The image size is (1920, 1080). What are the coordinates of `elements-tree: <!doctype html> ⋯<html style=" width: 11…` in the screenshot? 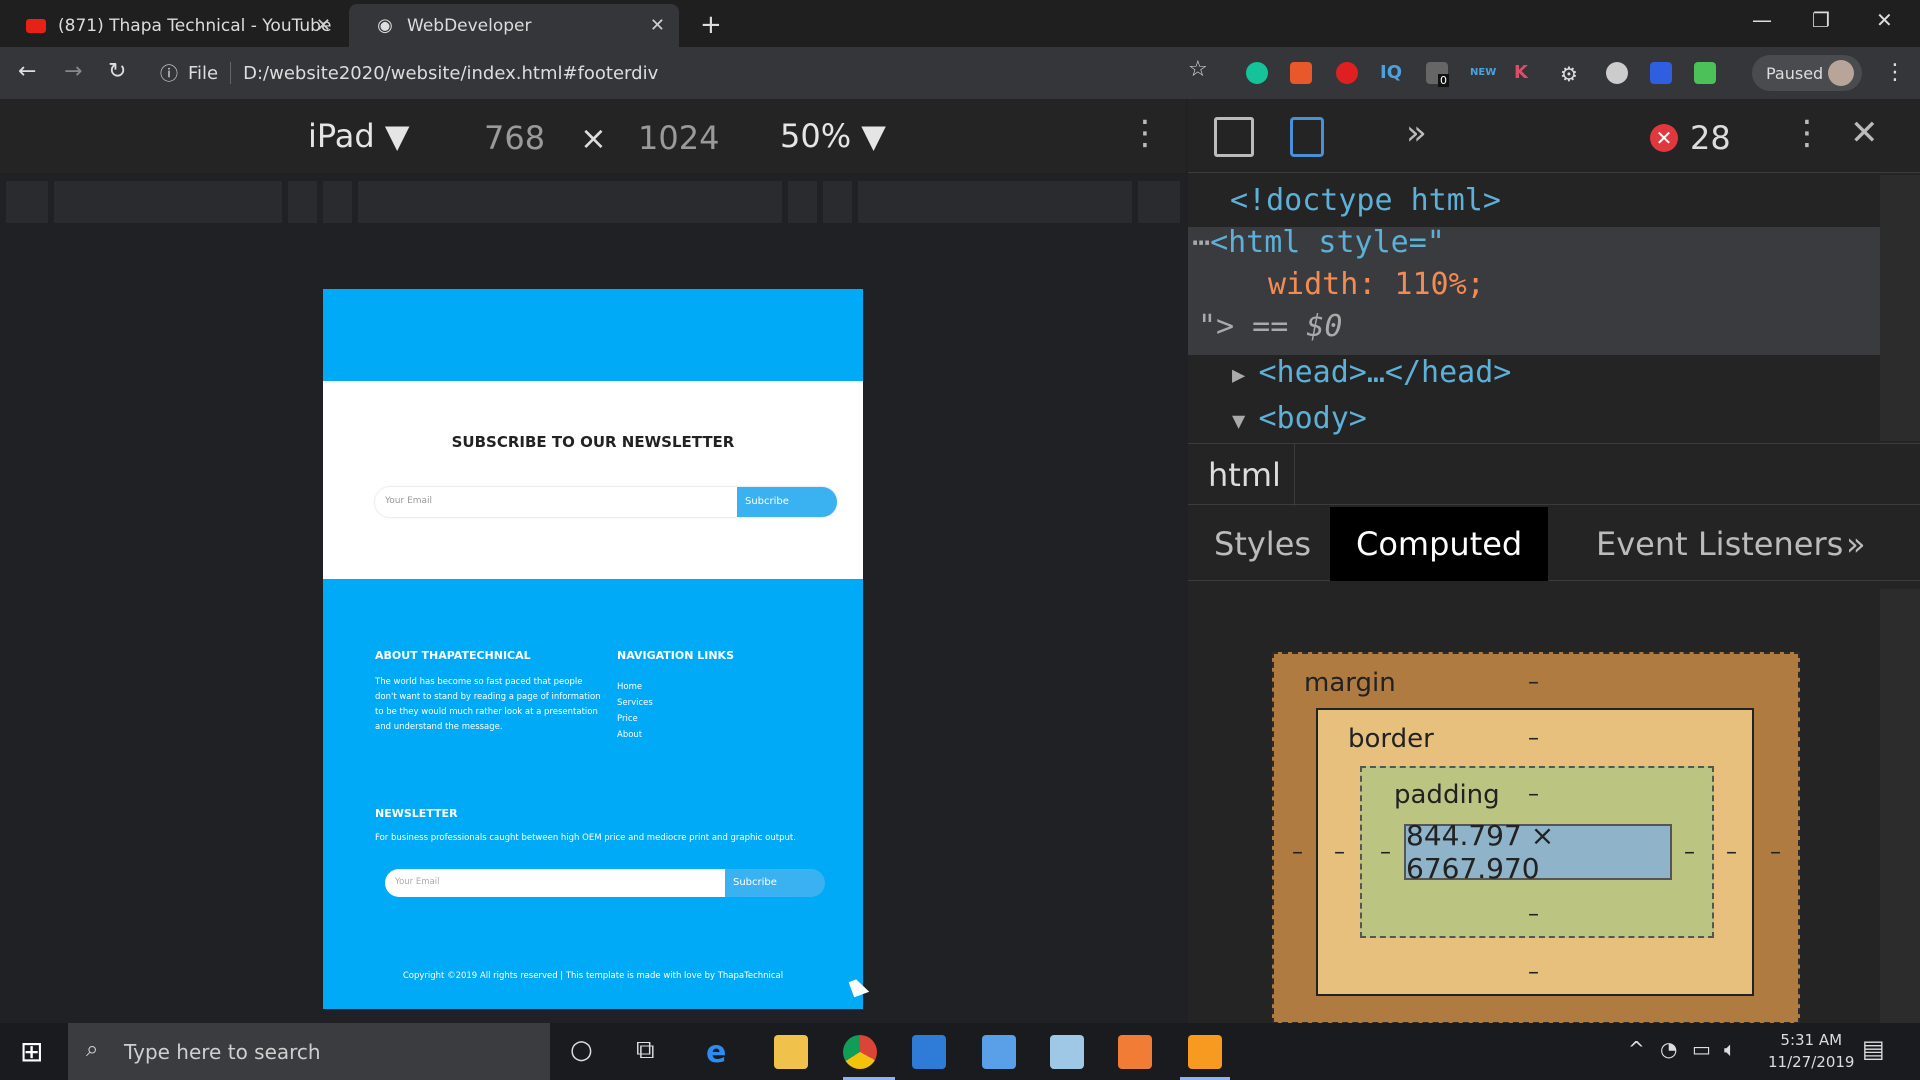 It's located at (1534, 308).